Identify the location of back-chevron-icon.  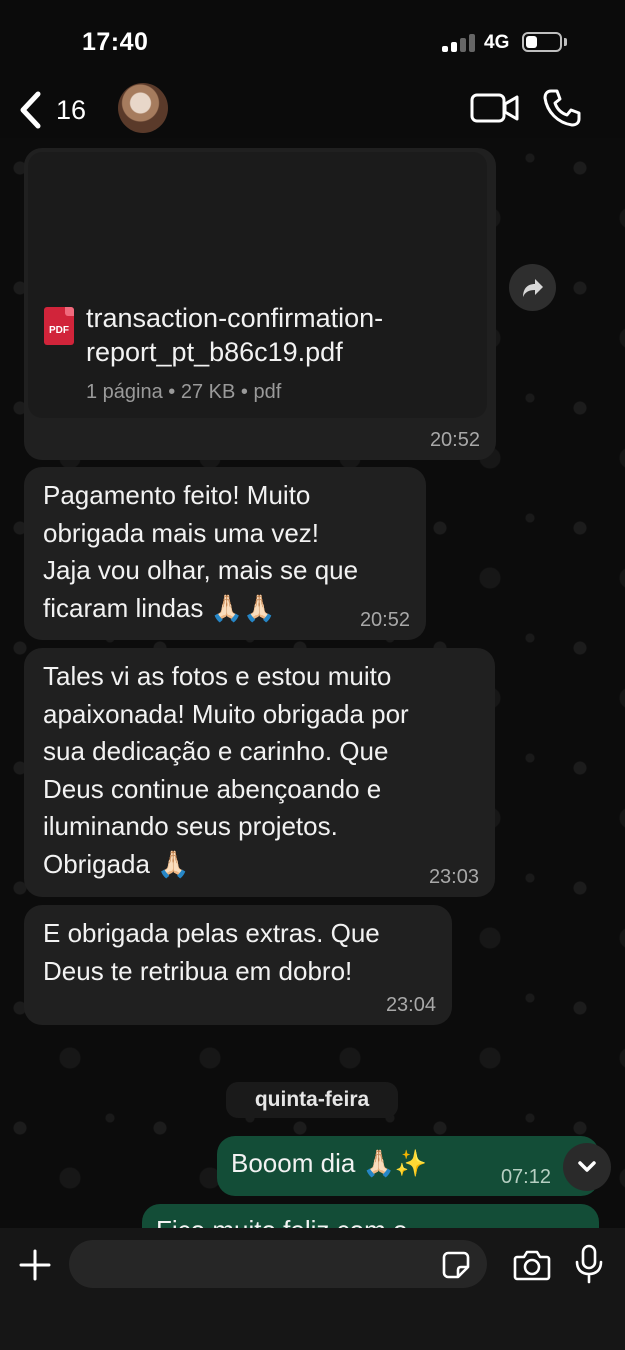
(30, 110).